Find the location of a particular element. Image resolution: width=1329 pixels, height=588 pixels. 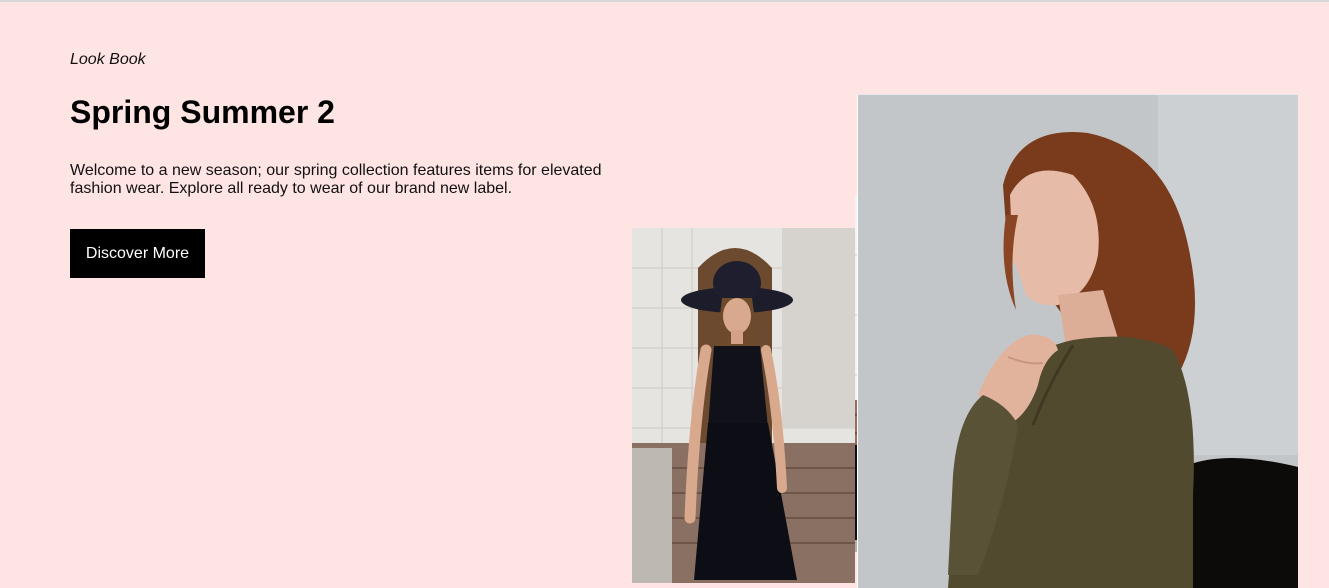

top-divider is located at coordinates (664, 1).